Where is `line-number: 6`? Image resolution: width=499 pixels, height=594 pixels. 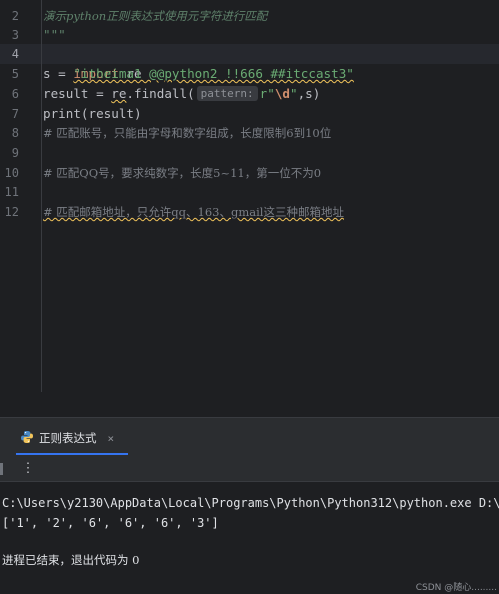 line-number: 6 is located at coordinates (15, 94).